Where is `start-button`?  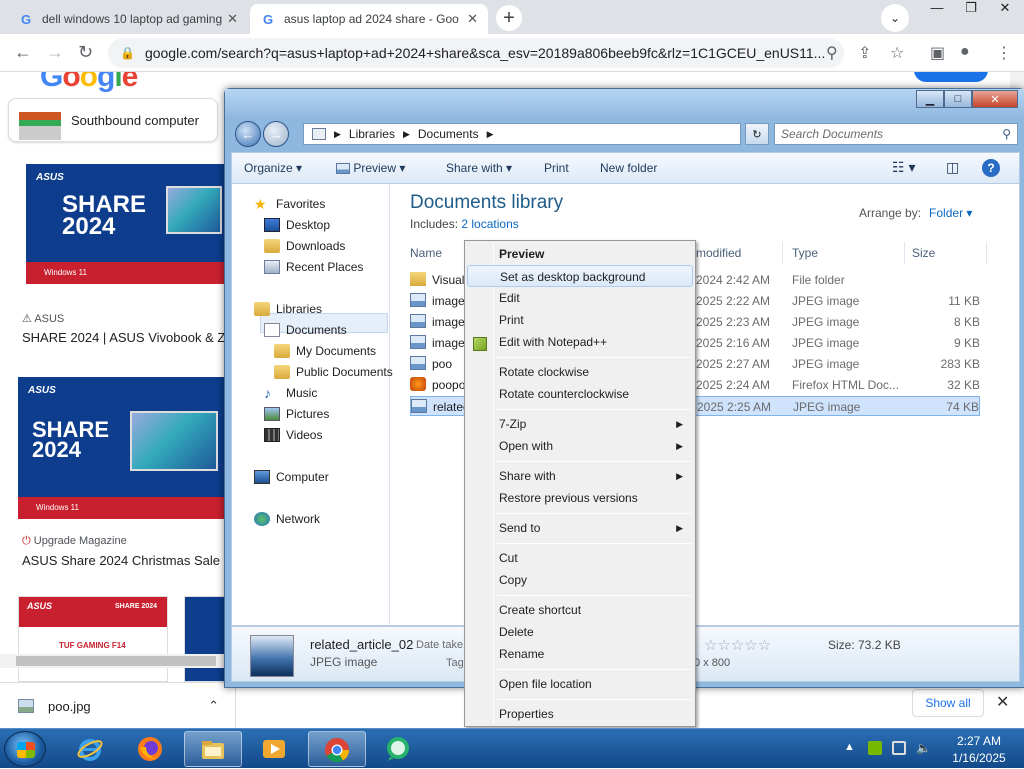
start-button is located at coordinates (25, 749).